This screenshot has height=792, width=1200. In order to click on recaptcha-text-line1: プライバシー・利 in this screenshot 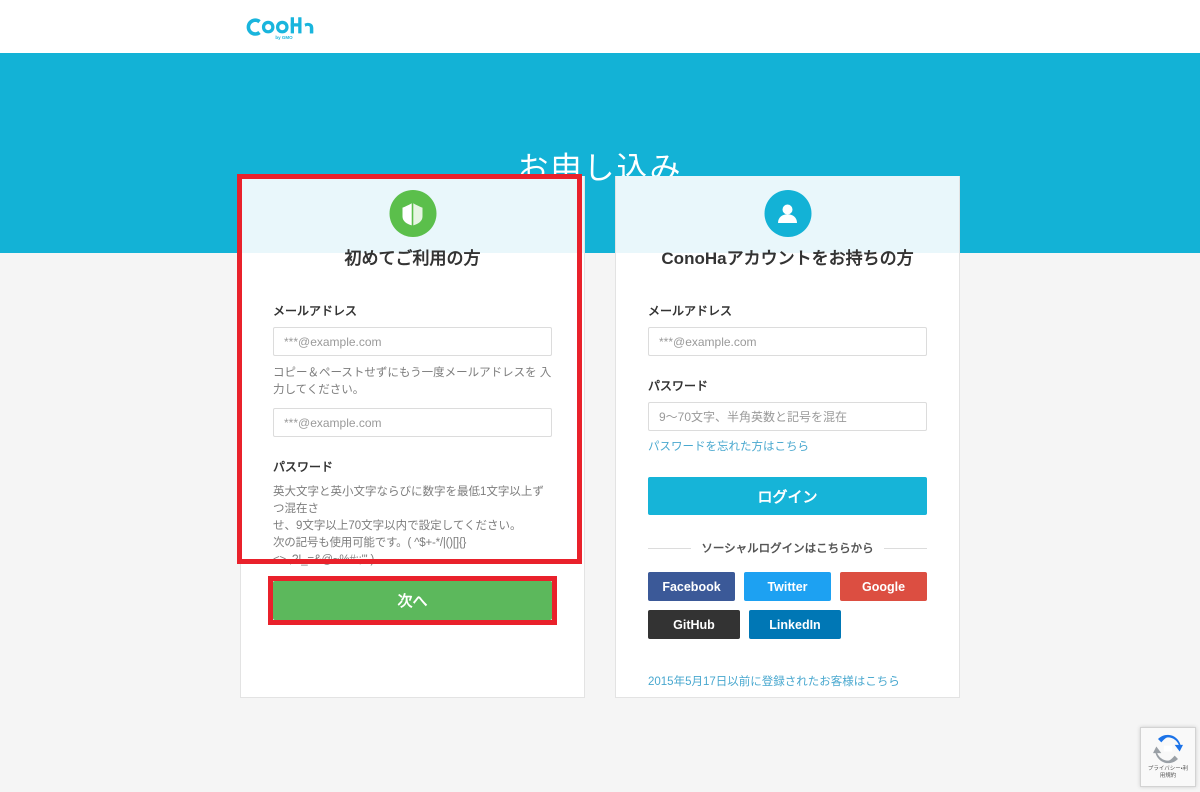, I will do `click(1168, 769)`.